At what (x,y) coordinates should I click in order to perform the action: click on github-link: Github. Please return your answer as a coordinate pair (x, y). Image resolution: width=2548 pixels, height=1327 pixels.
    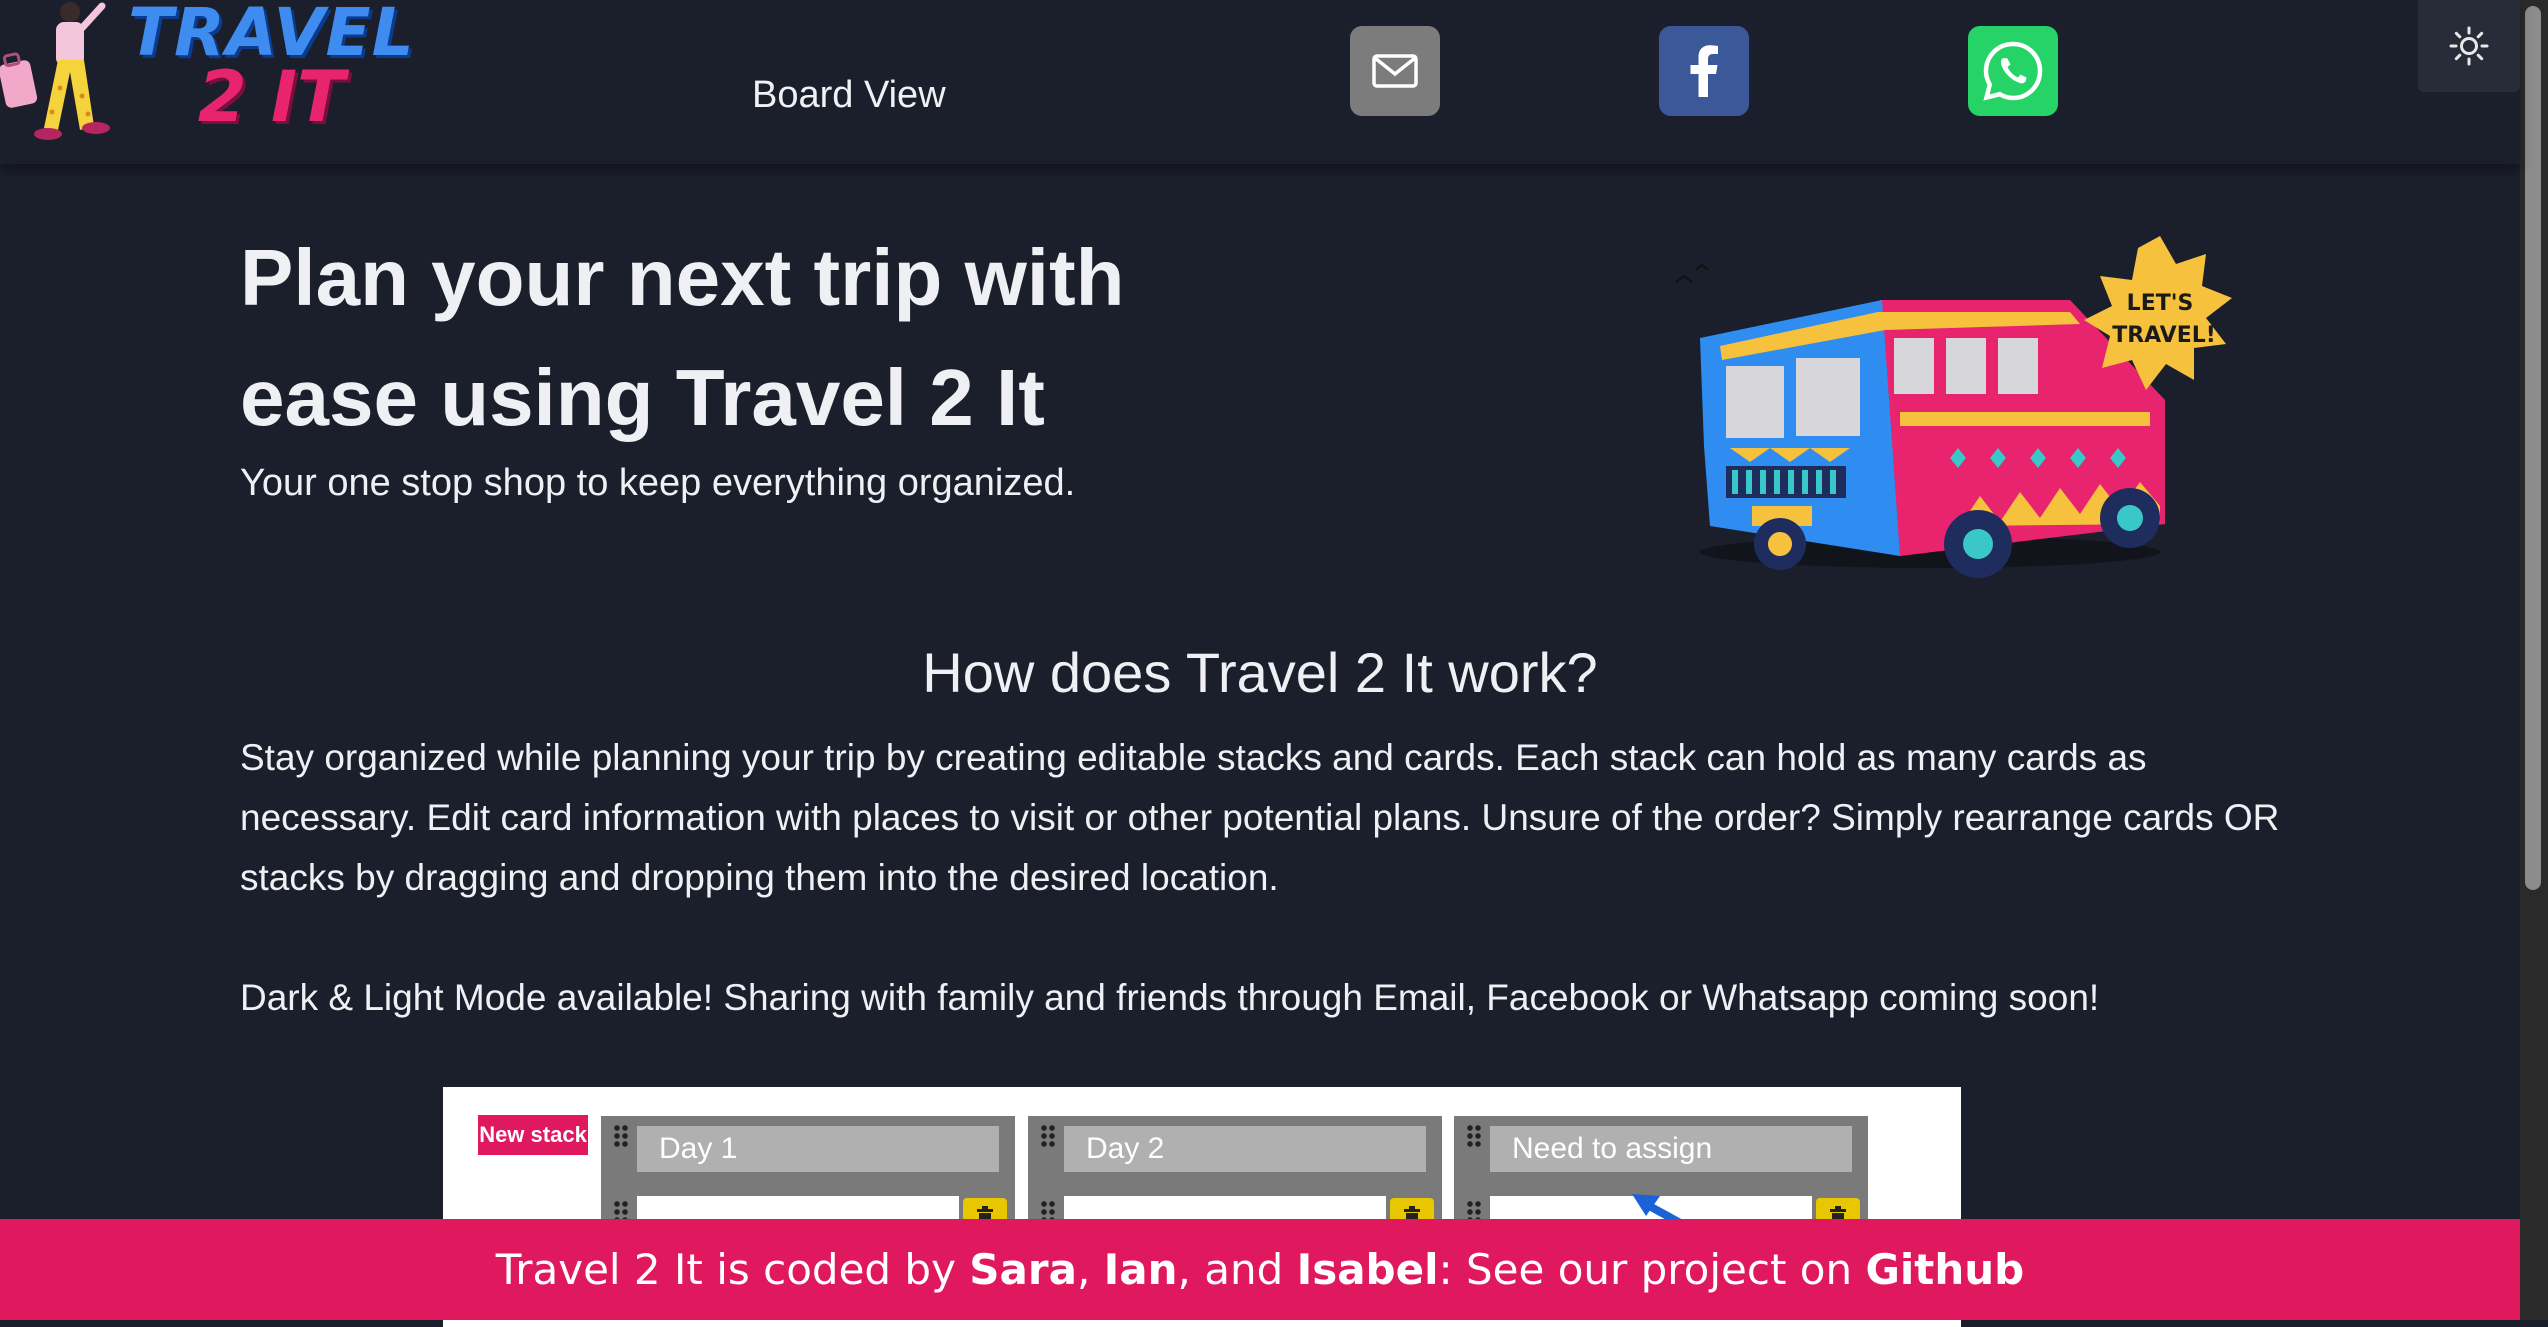
    Looking at the image, I should click on (1944, 1269).